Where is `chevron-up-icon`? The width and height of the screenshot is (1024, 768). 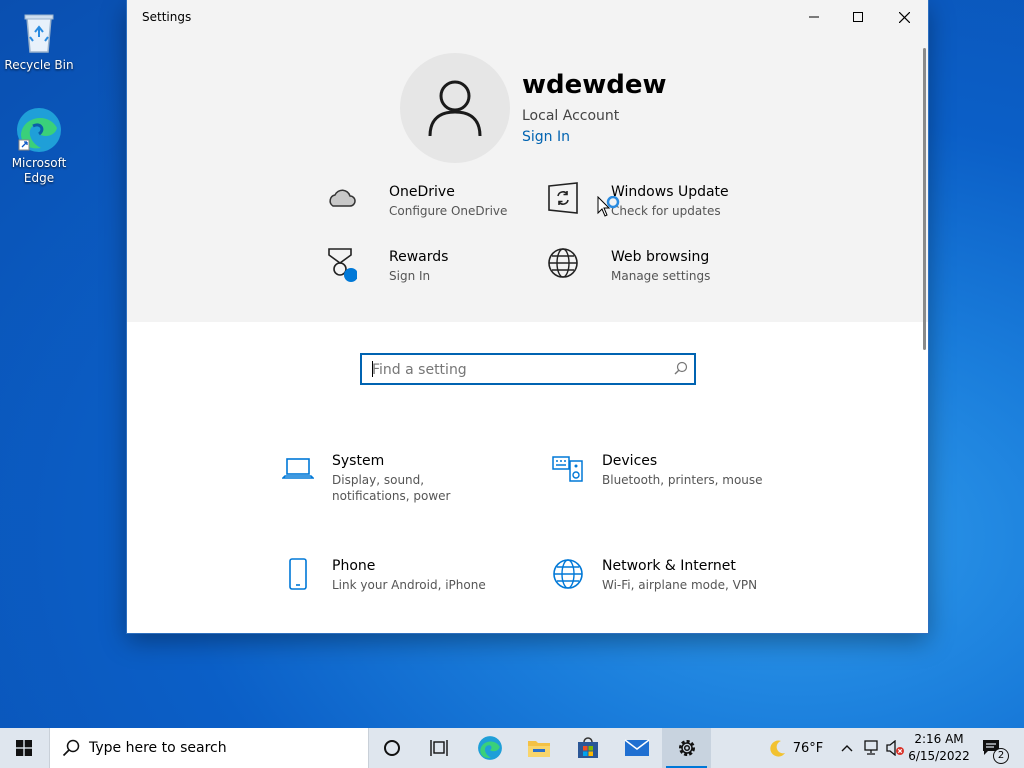 chevron-up-icon is located at coordinates (847, 748).